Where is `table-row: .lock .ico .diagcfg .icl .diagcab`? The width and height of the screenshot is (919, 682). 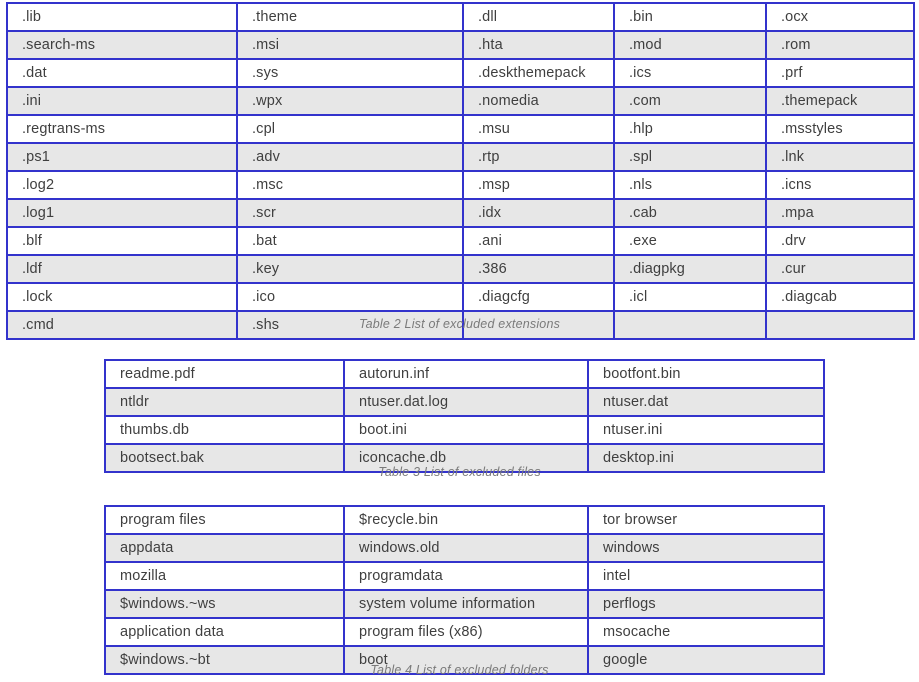 table-row: .lock .ico .diagcfg .icl .diagcab is located at coordinates (460, 297).